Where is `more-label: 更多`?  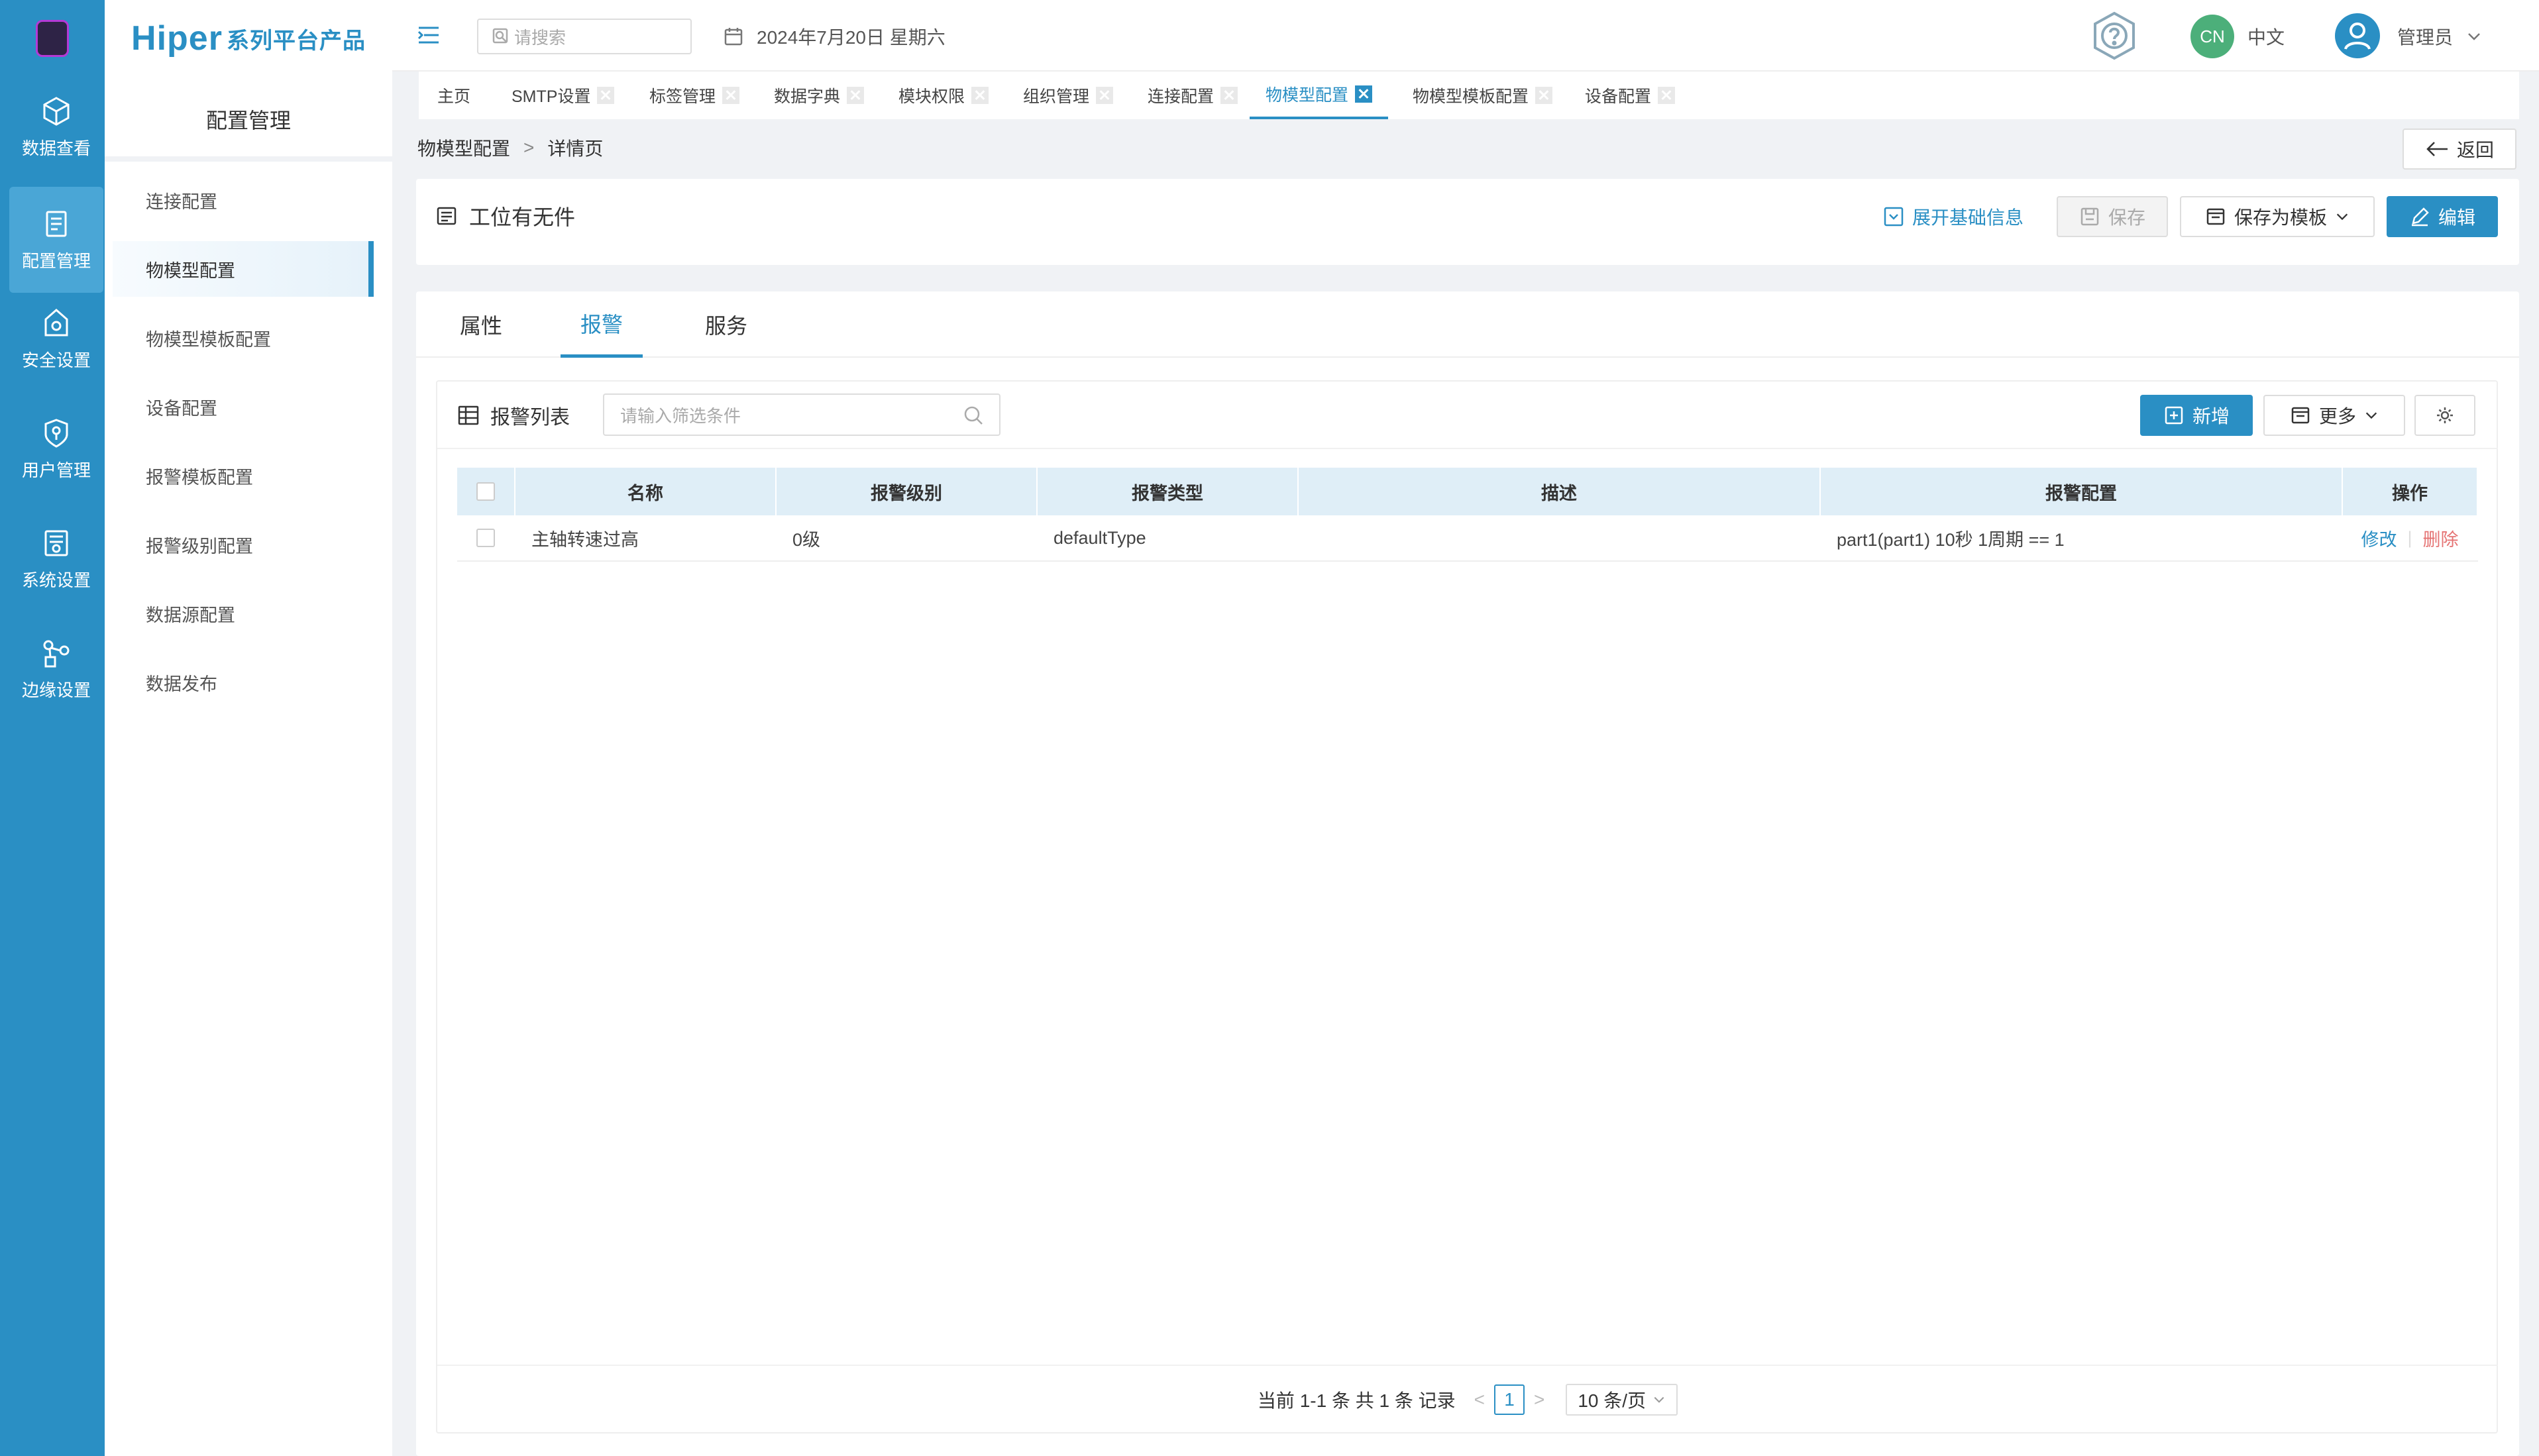
more-label: 更多 is located at coordinates (2337, 416).